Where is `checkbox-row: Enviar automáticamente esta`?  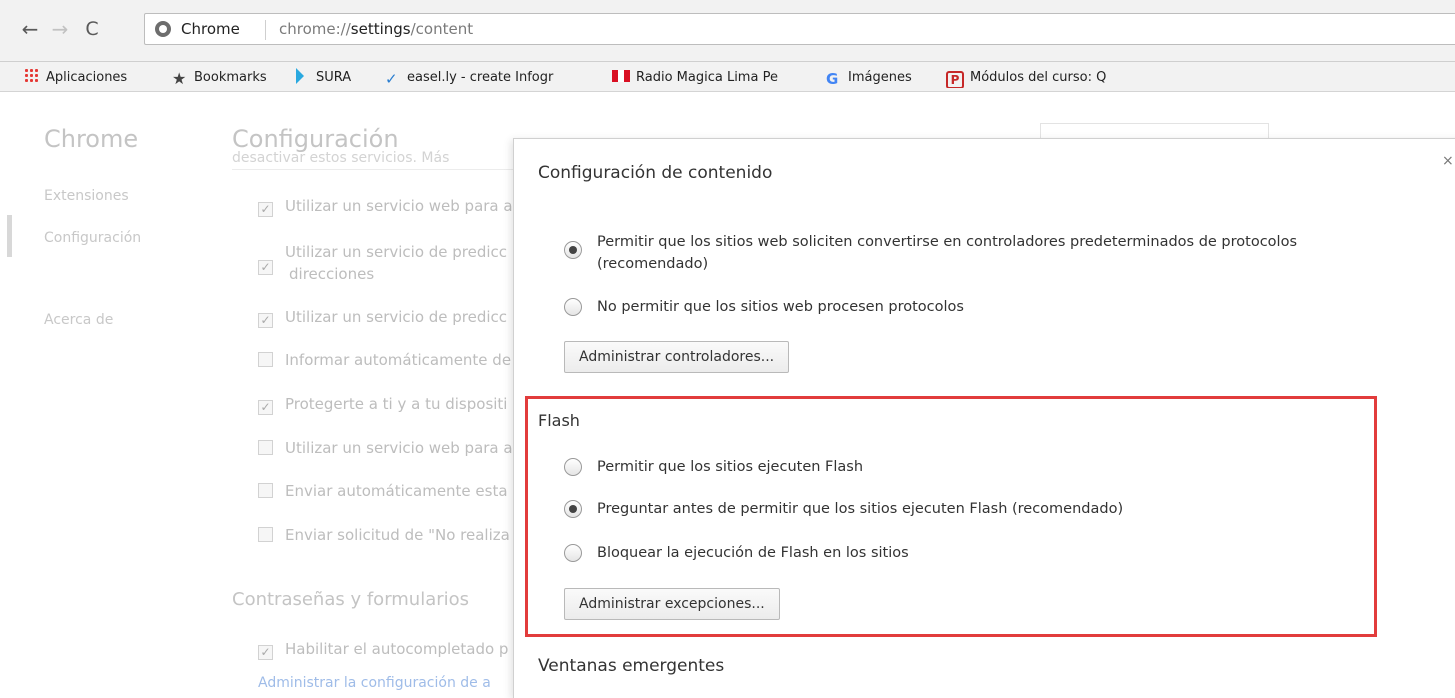 checkbox-row: Enviar automáticamente esta is located at coordinates (383, 491).